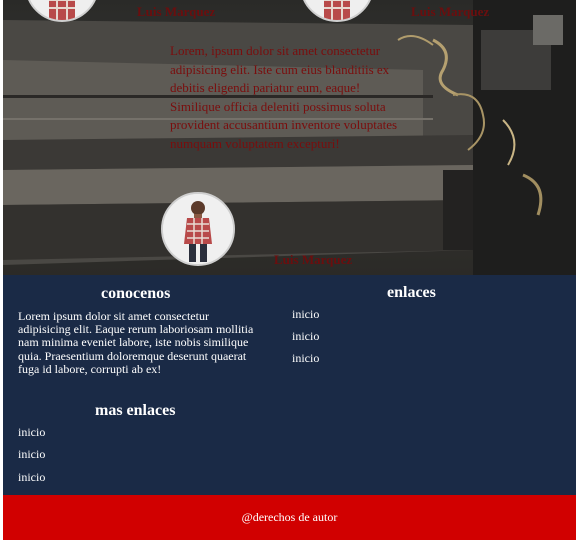 The height and width of the screenshot is (542, 577). I want to click on about-heading: conocenos, so click(136, 293).